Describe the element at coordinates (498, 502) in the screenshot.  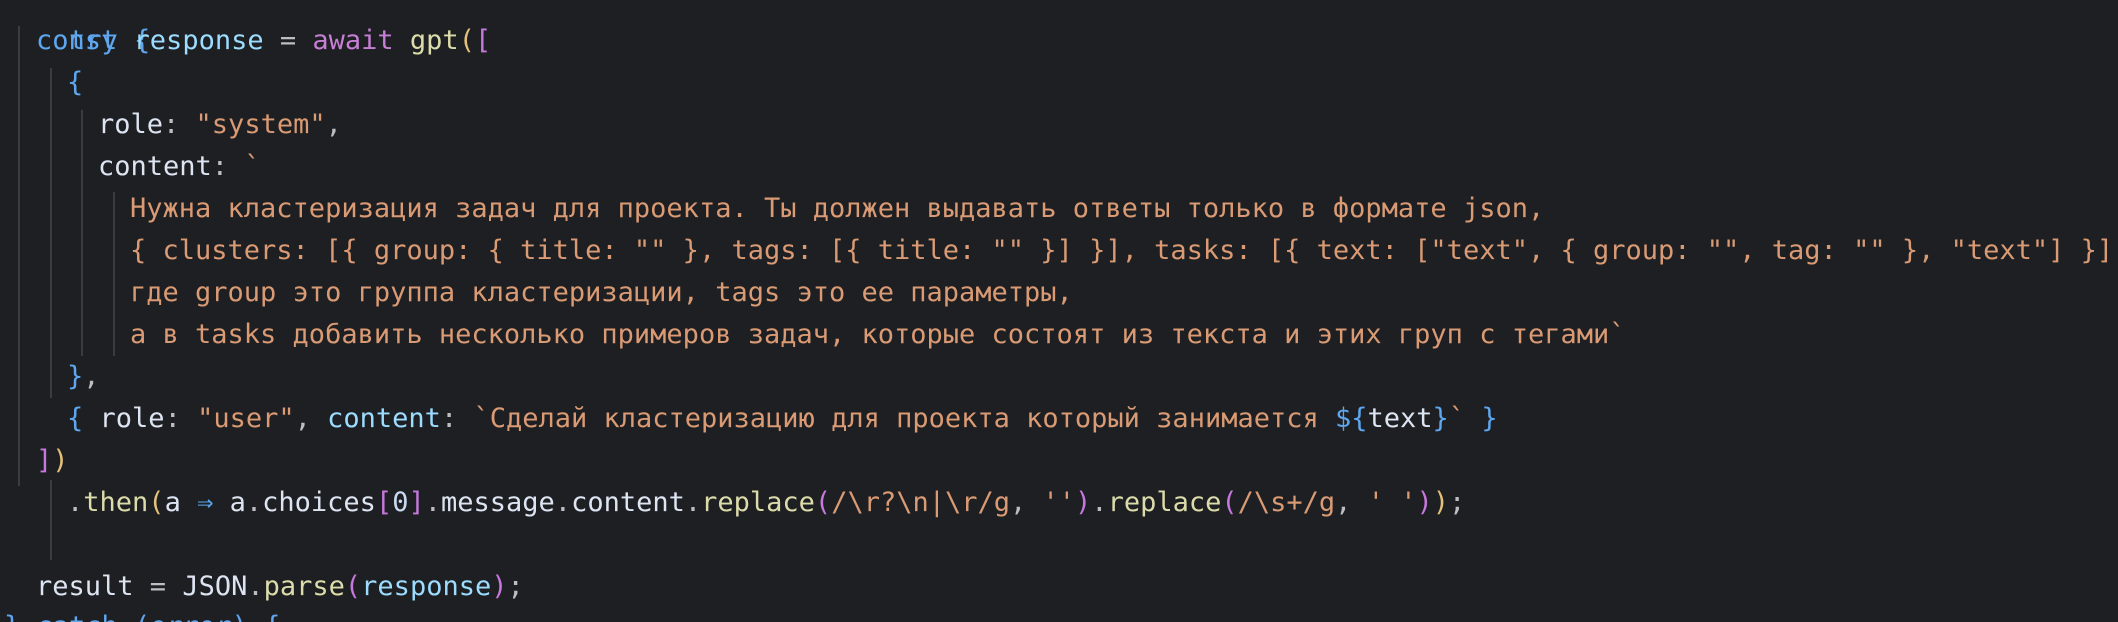
I see `code-token: message` at that location.